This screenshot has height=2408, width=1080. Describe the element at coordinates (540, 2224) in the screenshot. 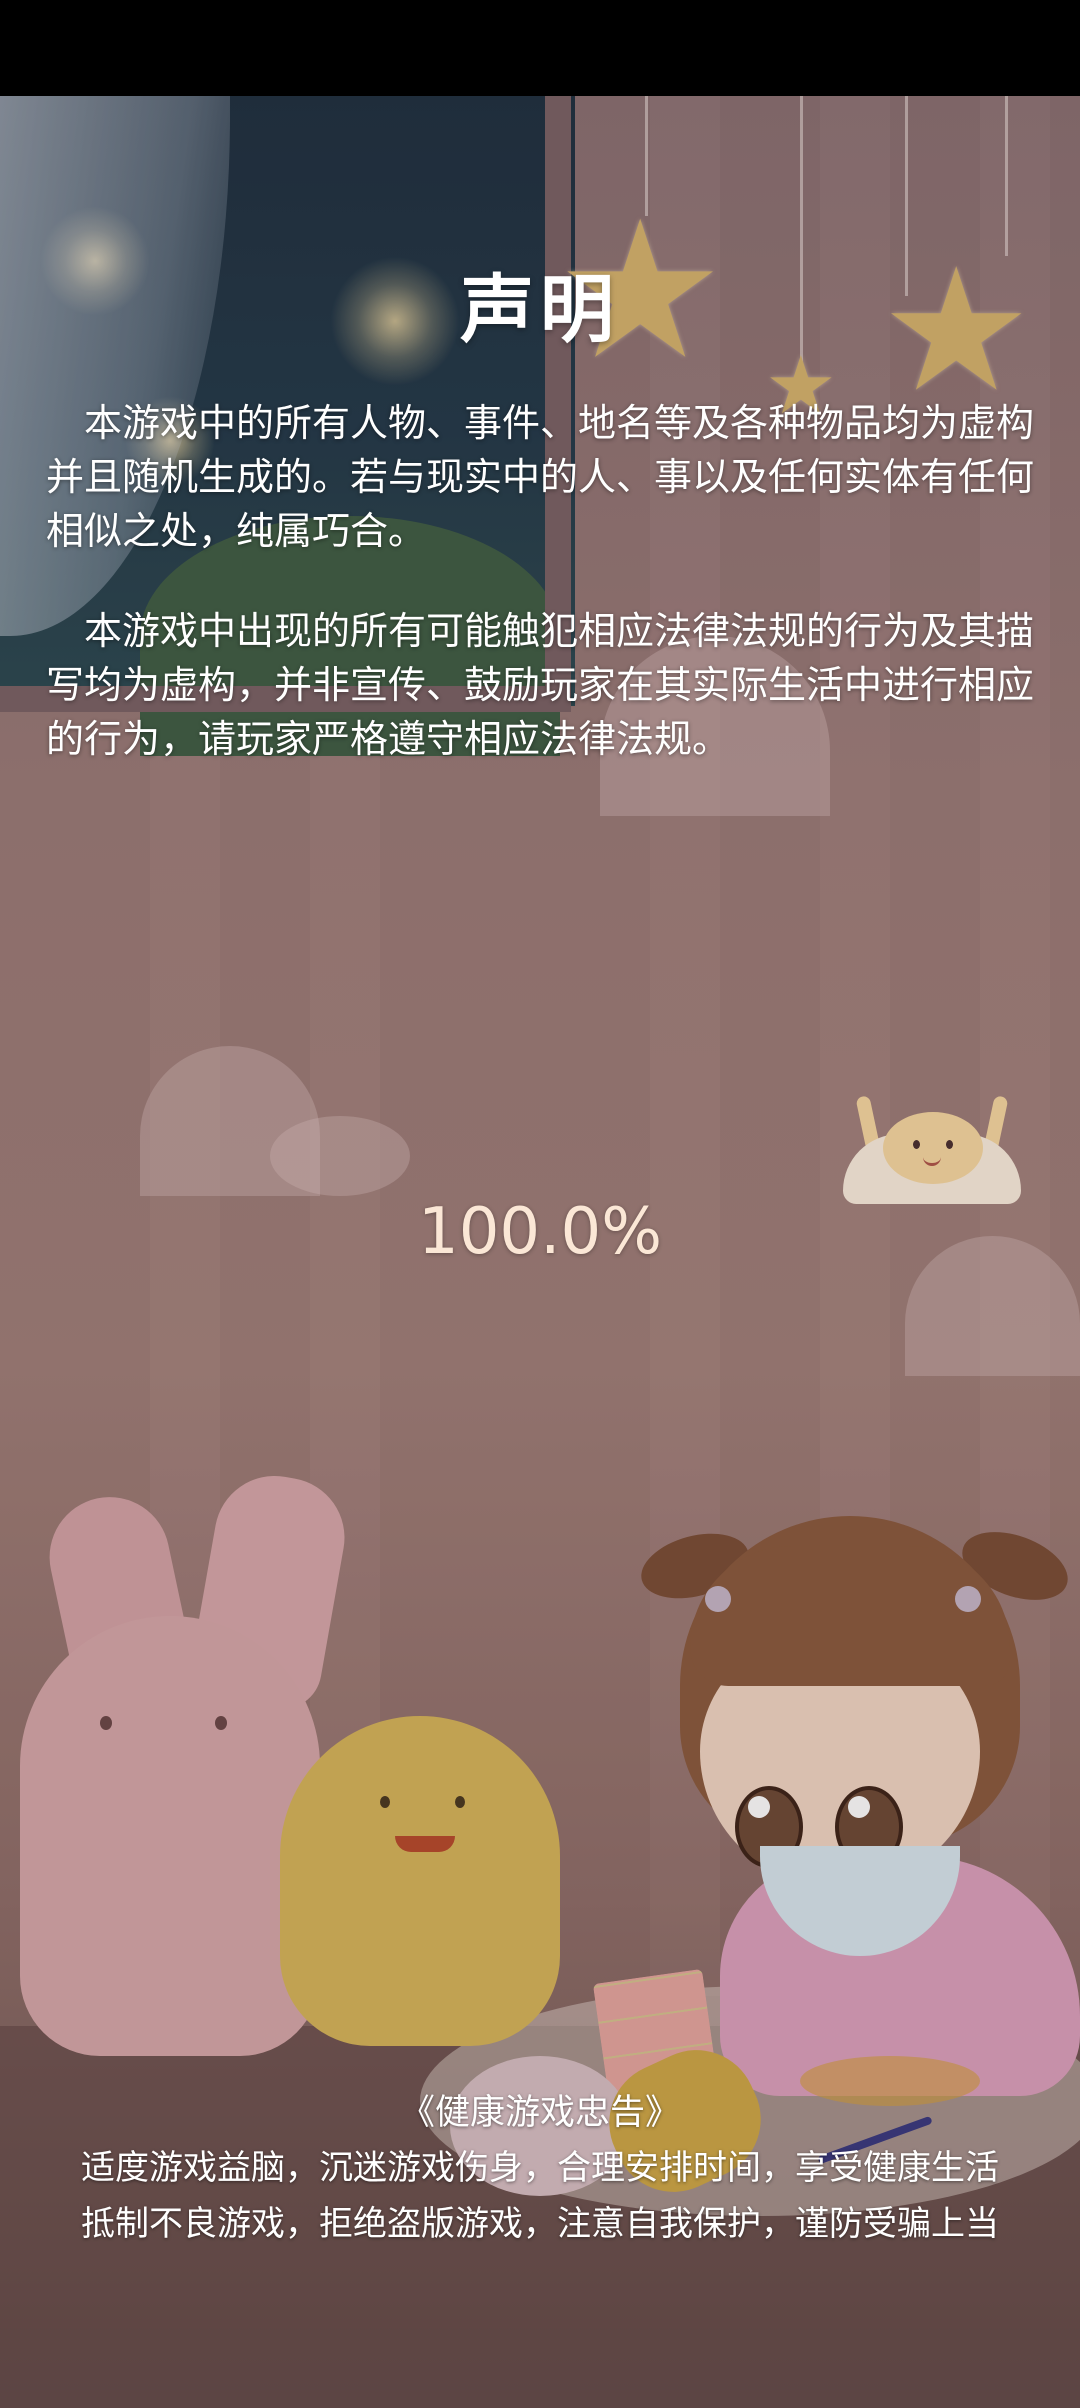

I see `health-advice-line: 抵制不良游戏，拒绝盗版游戏，注意自我保护，谨防受骗上当` at that location.